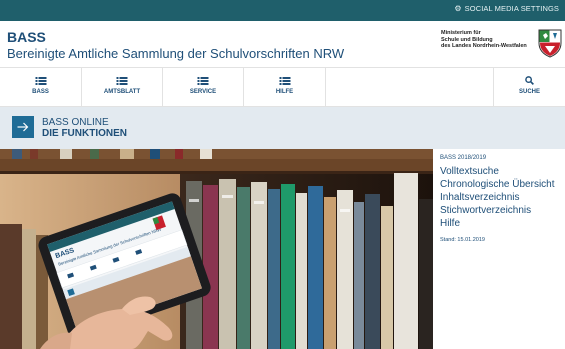 The image size is (565, 349). What do you see at coordinates (497, 171) in the screenshot?
I see `link-volltextsuche: Volltextsuche` at bounding box center [497, 171].